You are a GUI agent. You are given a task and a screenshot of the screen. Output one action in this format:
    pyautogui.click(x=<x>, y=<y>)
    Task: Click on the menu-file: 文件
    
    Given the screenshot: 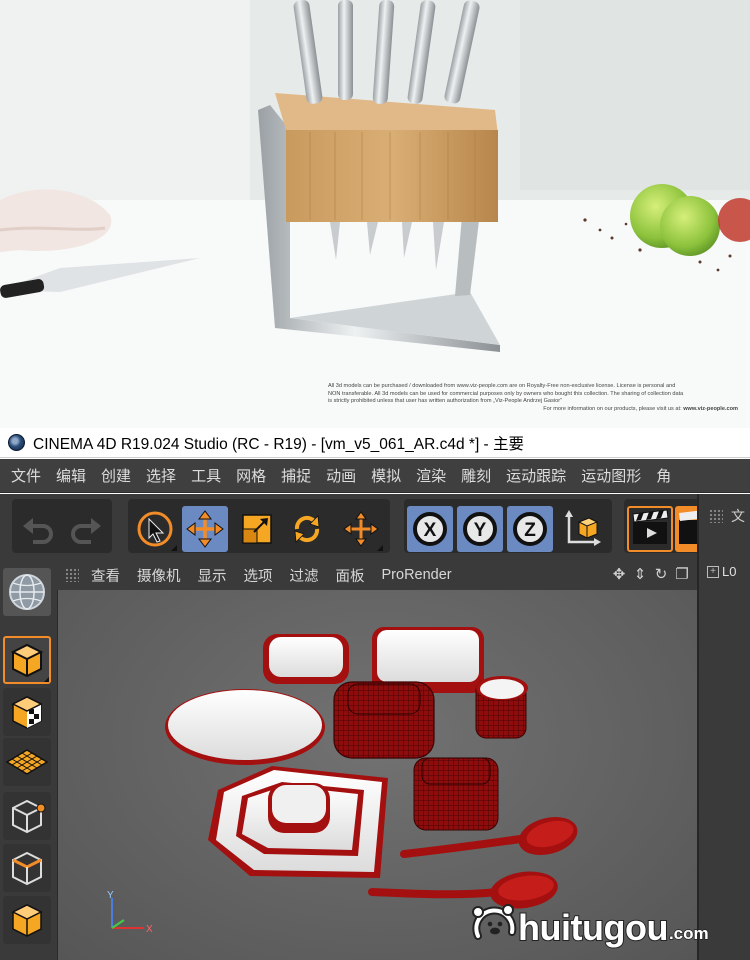 What is the action you would take?
    pyautogui.click(x=26, y=475)
    